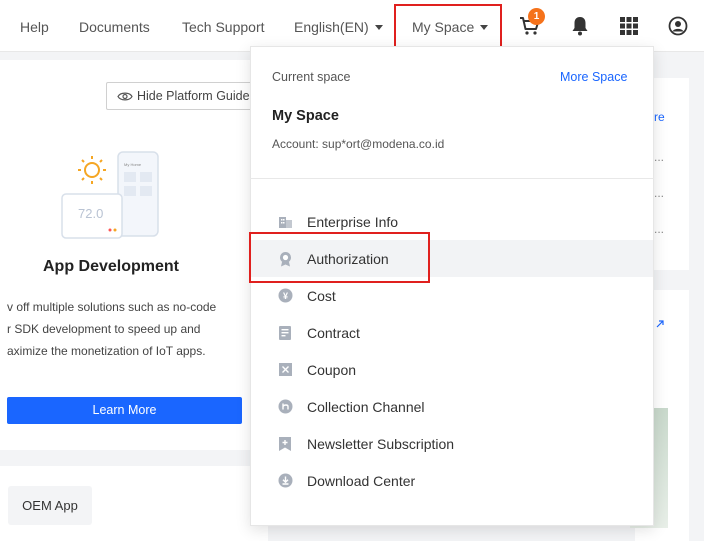  Describe the element at coordinates (321, 295) in the screenshot. I see `menu-item-label: Cost` at that location.